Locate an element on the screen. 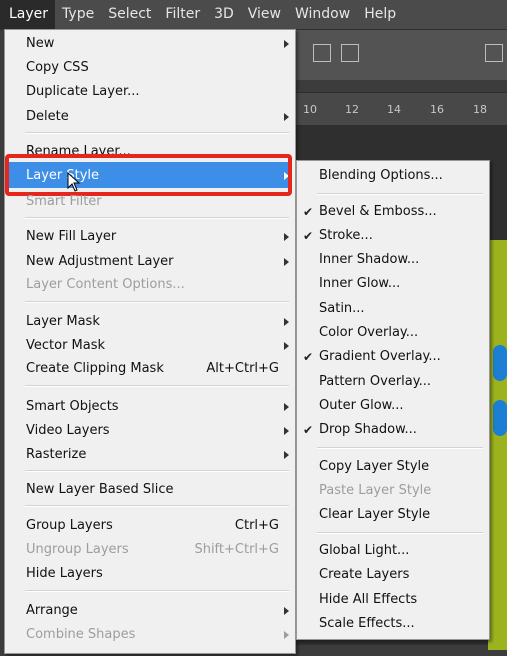 This screenshot has width=507, height=656. menu-help: Help is located at coordinates (380, 14).